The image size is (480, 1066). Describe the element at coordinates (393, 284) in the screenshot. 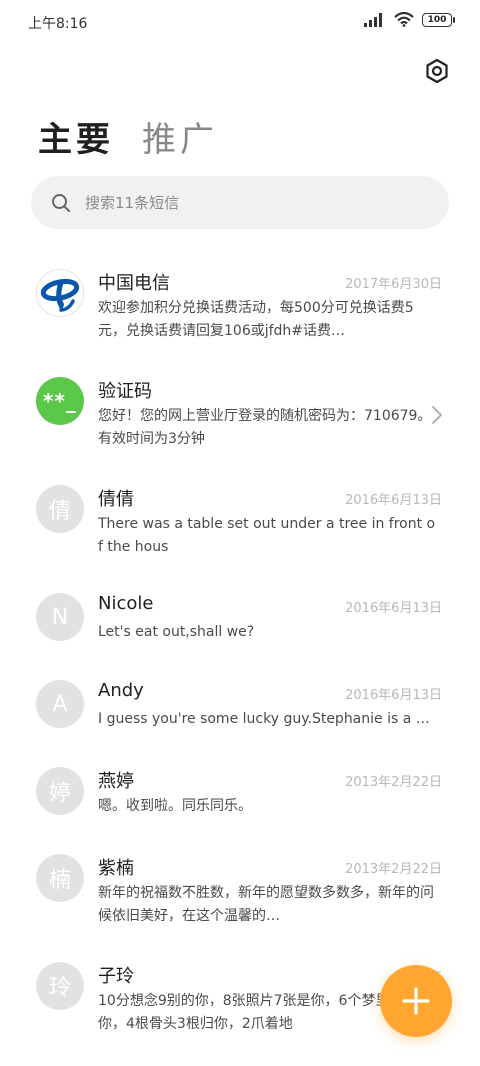

I see `message-date: 2017年6月30日` at that location.